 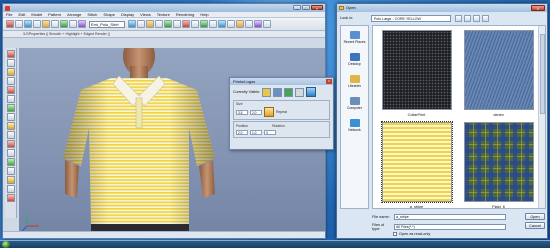 I want to click on place-computer: Computer, so click(x=354, y=103).